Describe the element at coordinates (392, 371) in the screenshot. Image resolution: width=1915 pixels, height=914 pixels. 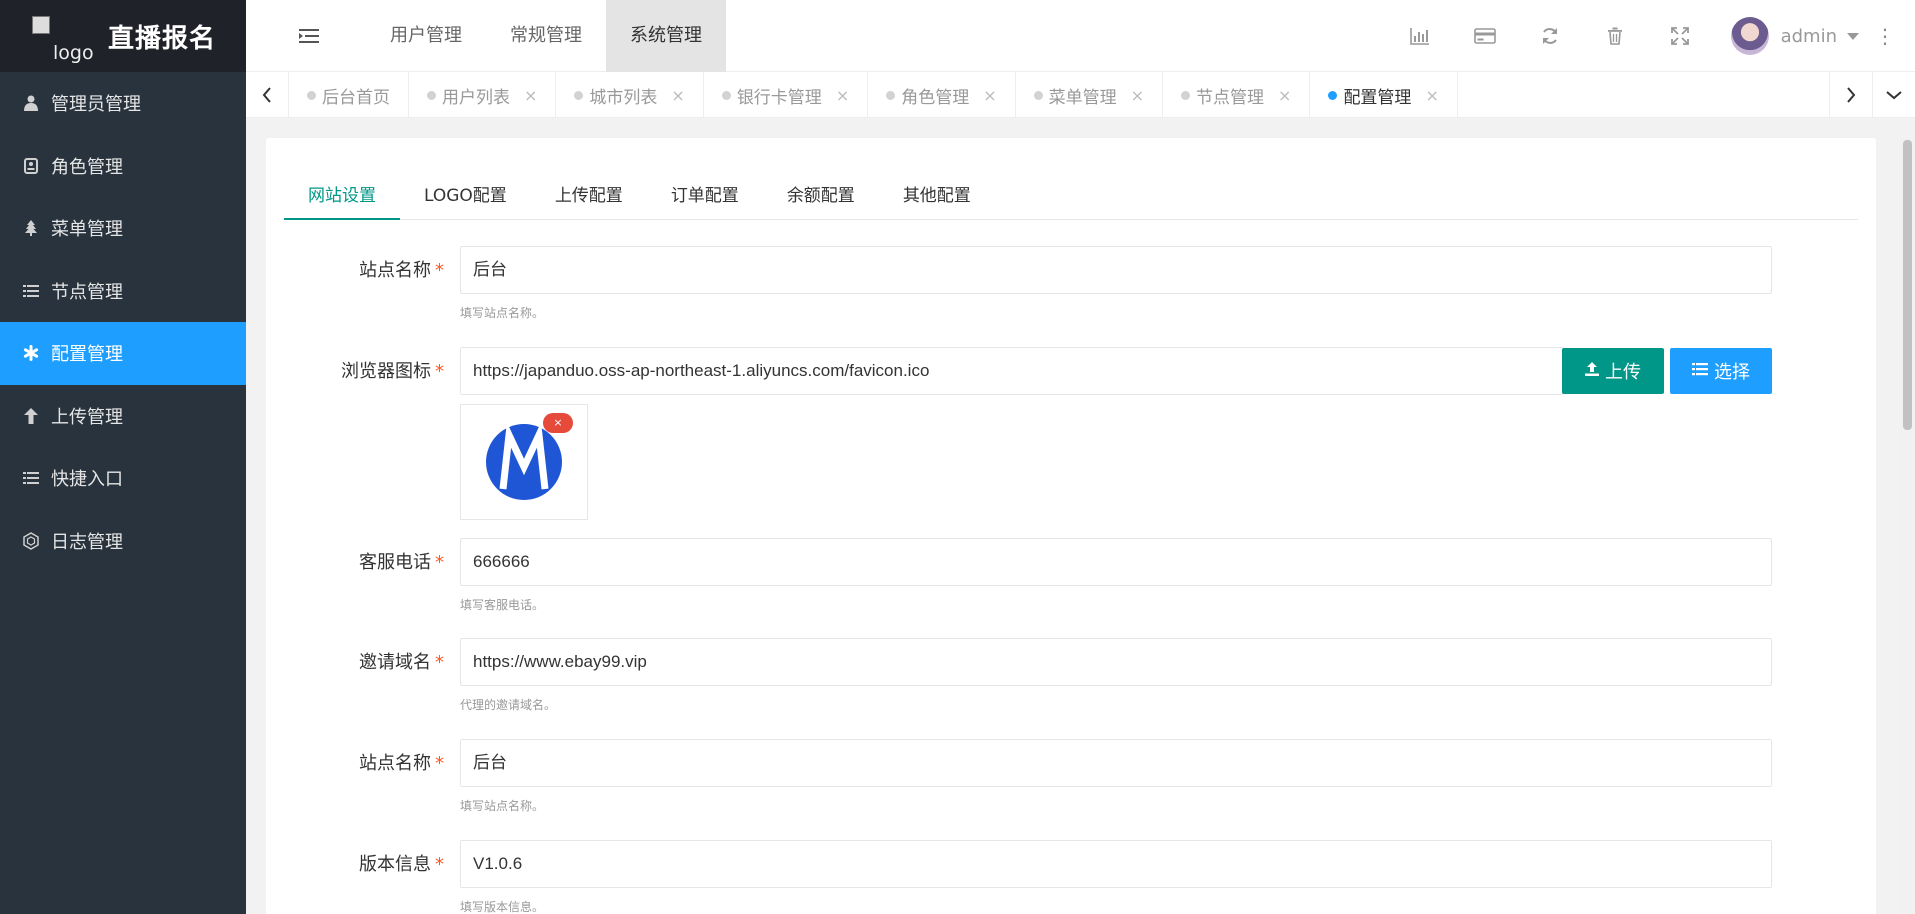
I see `field-label: 浏览器图标 *` at that location.